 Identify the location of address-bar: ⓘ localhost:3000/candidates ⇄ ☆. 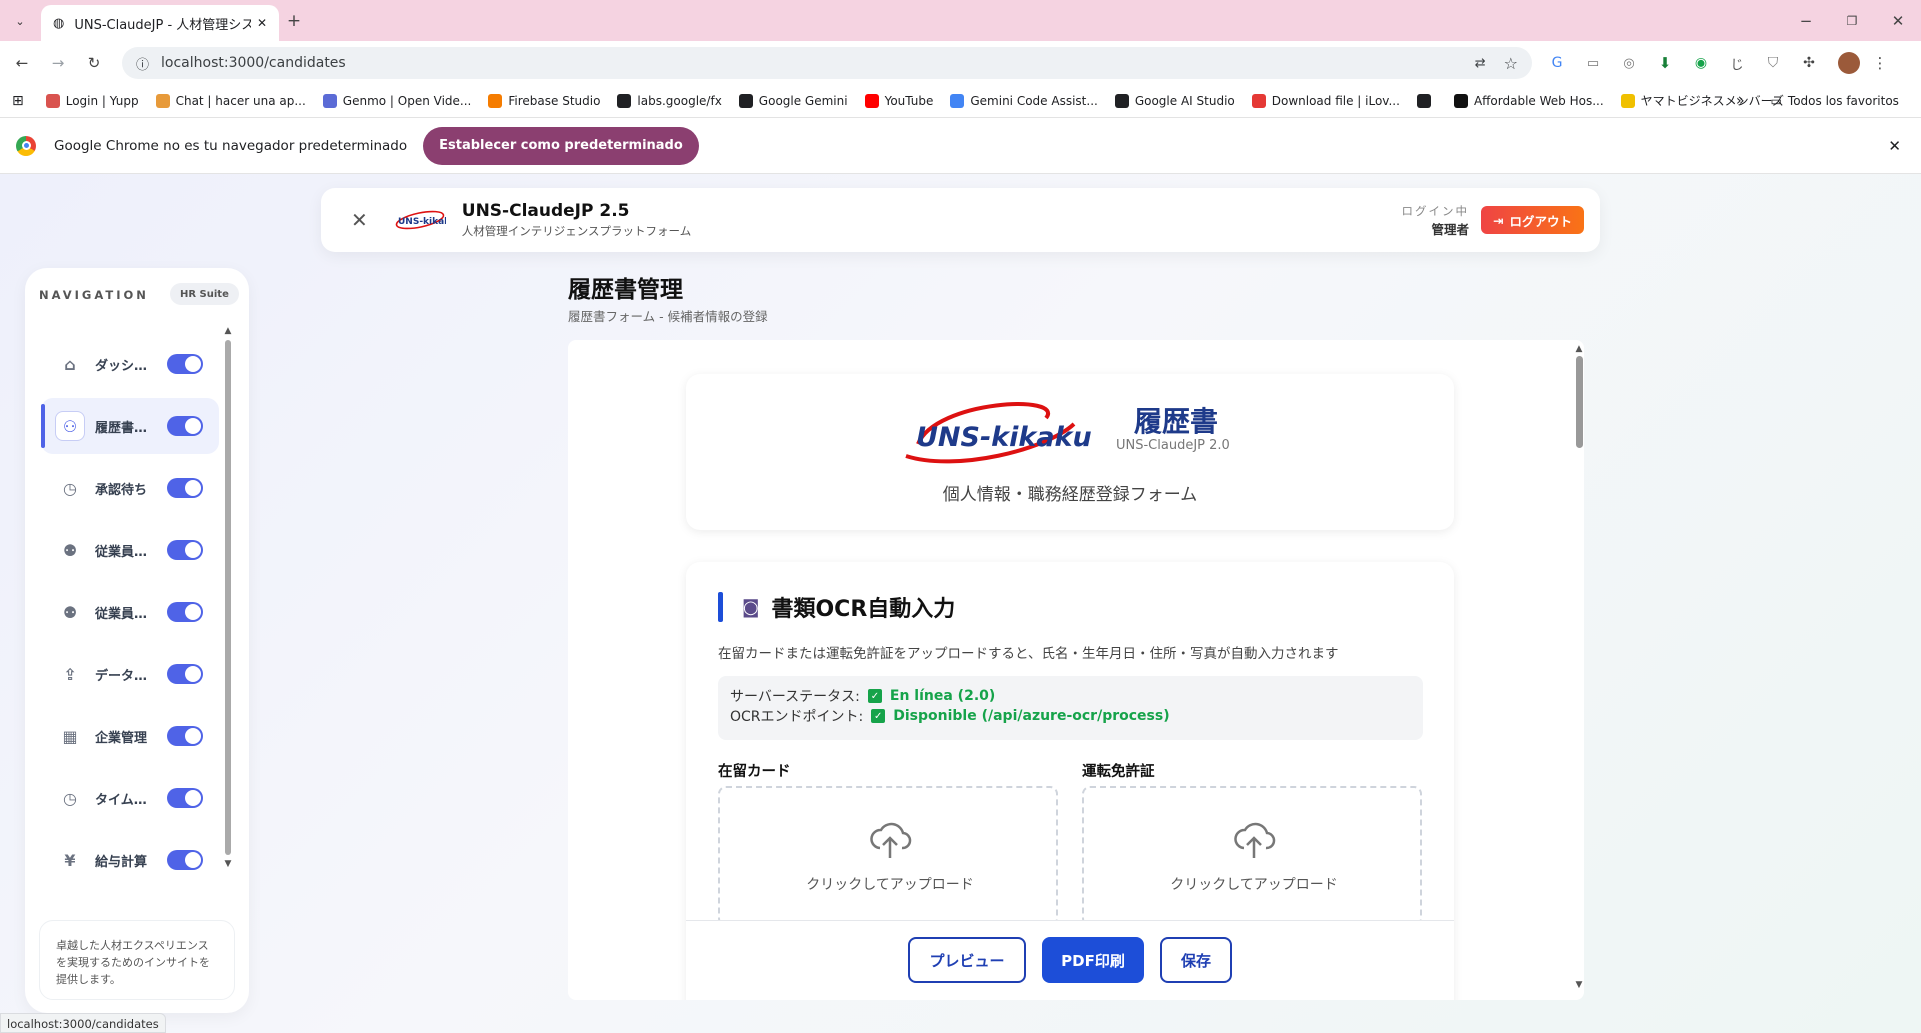
(827, 63).